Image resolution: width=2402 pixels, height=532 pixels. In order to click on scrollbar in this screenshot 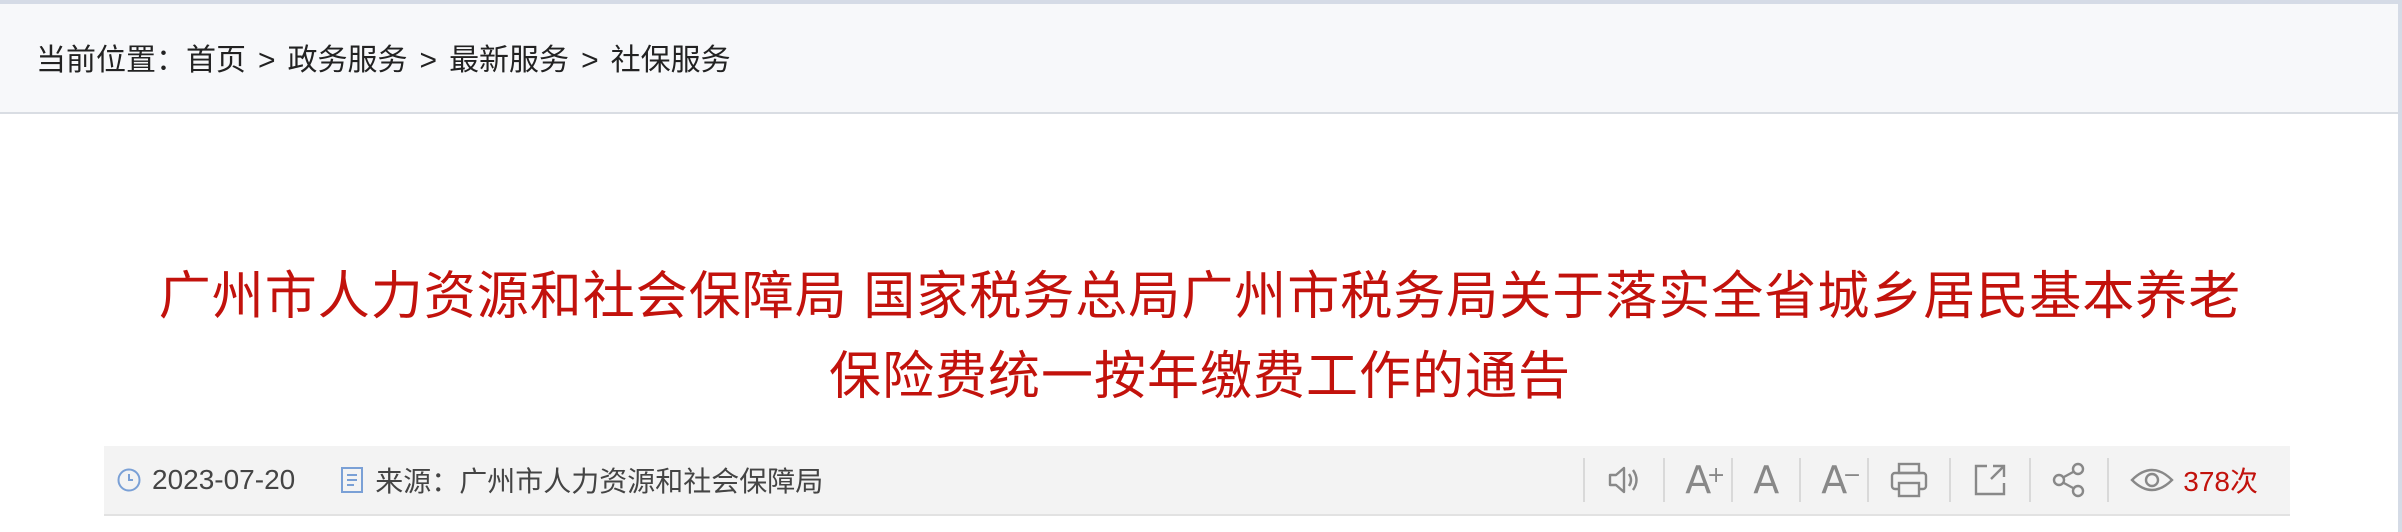, I will do `click(2400, 266)`.